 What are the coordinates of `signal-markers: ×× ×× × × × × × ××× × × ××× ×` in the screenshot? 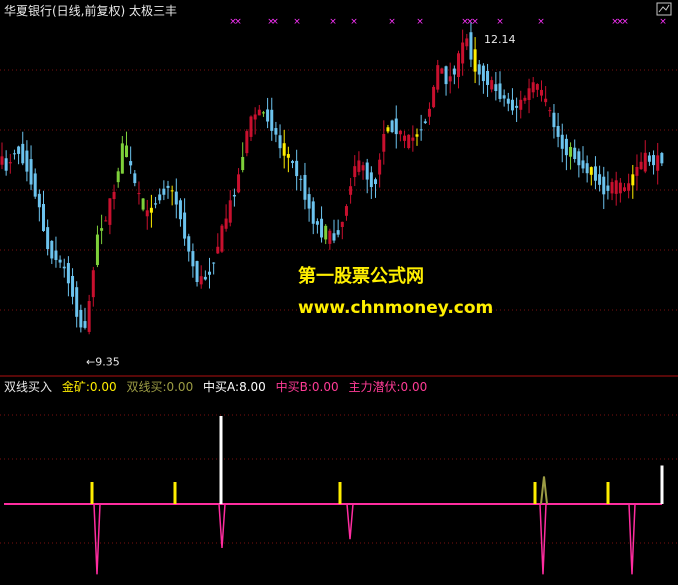 It's located at (448, 22).